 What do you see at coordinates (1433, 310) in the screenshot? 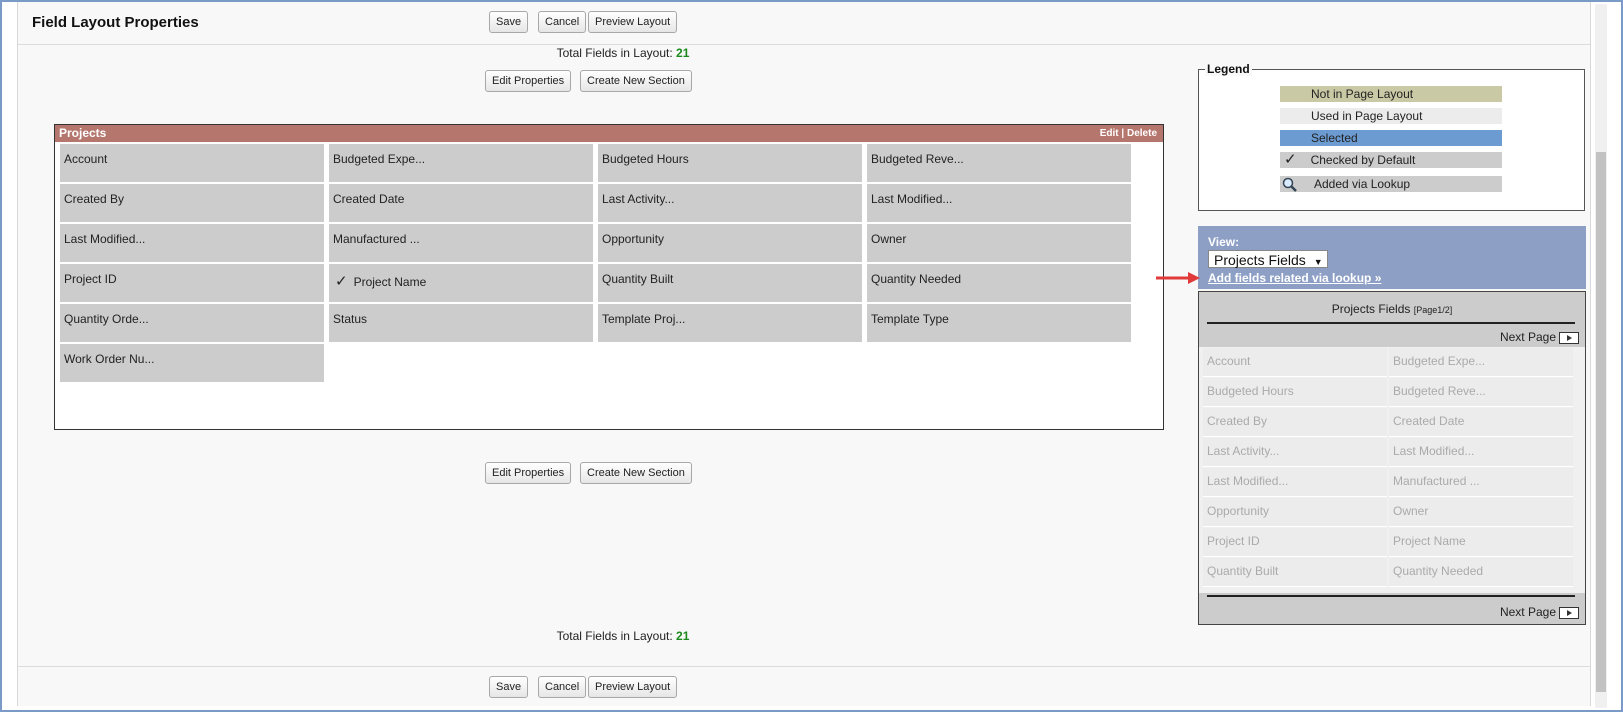
I see `palette-page-indicator: [Page1/2]` at bounding box center [1433, 310].